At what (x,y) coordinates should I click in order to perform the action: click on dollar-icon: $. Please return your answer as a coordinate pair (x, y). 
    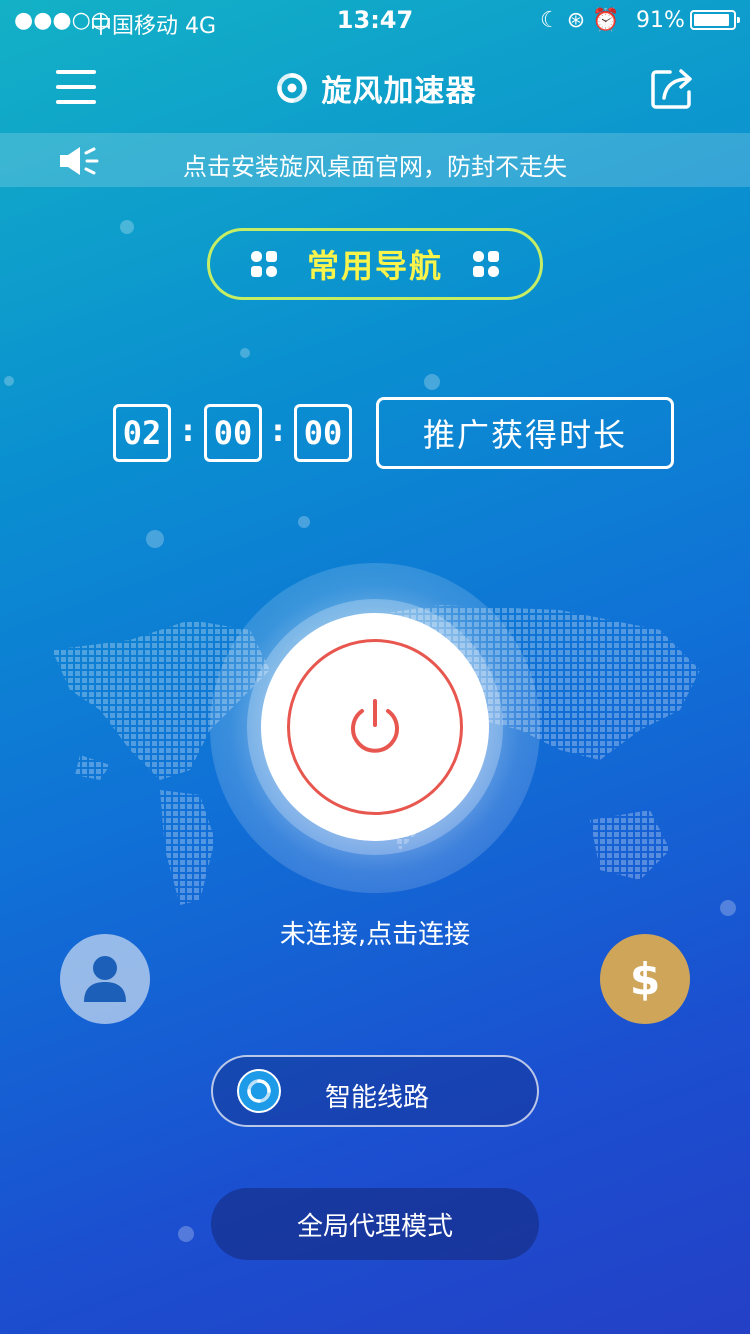
    Looking at the image, I should click on (645, 979).